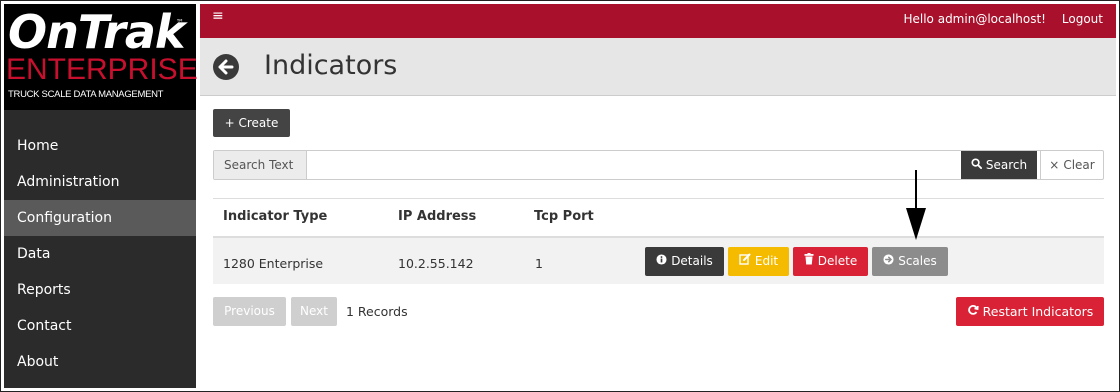 The image size is (1120, 392). I want to click on pencil-square-icon, so click(745, 261).